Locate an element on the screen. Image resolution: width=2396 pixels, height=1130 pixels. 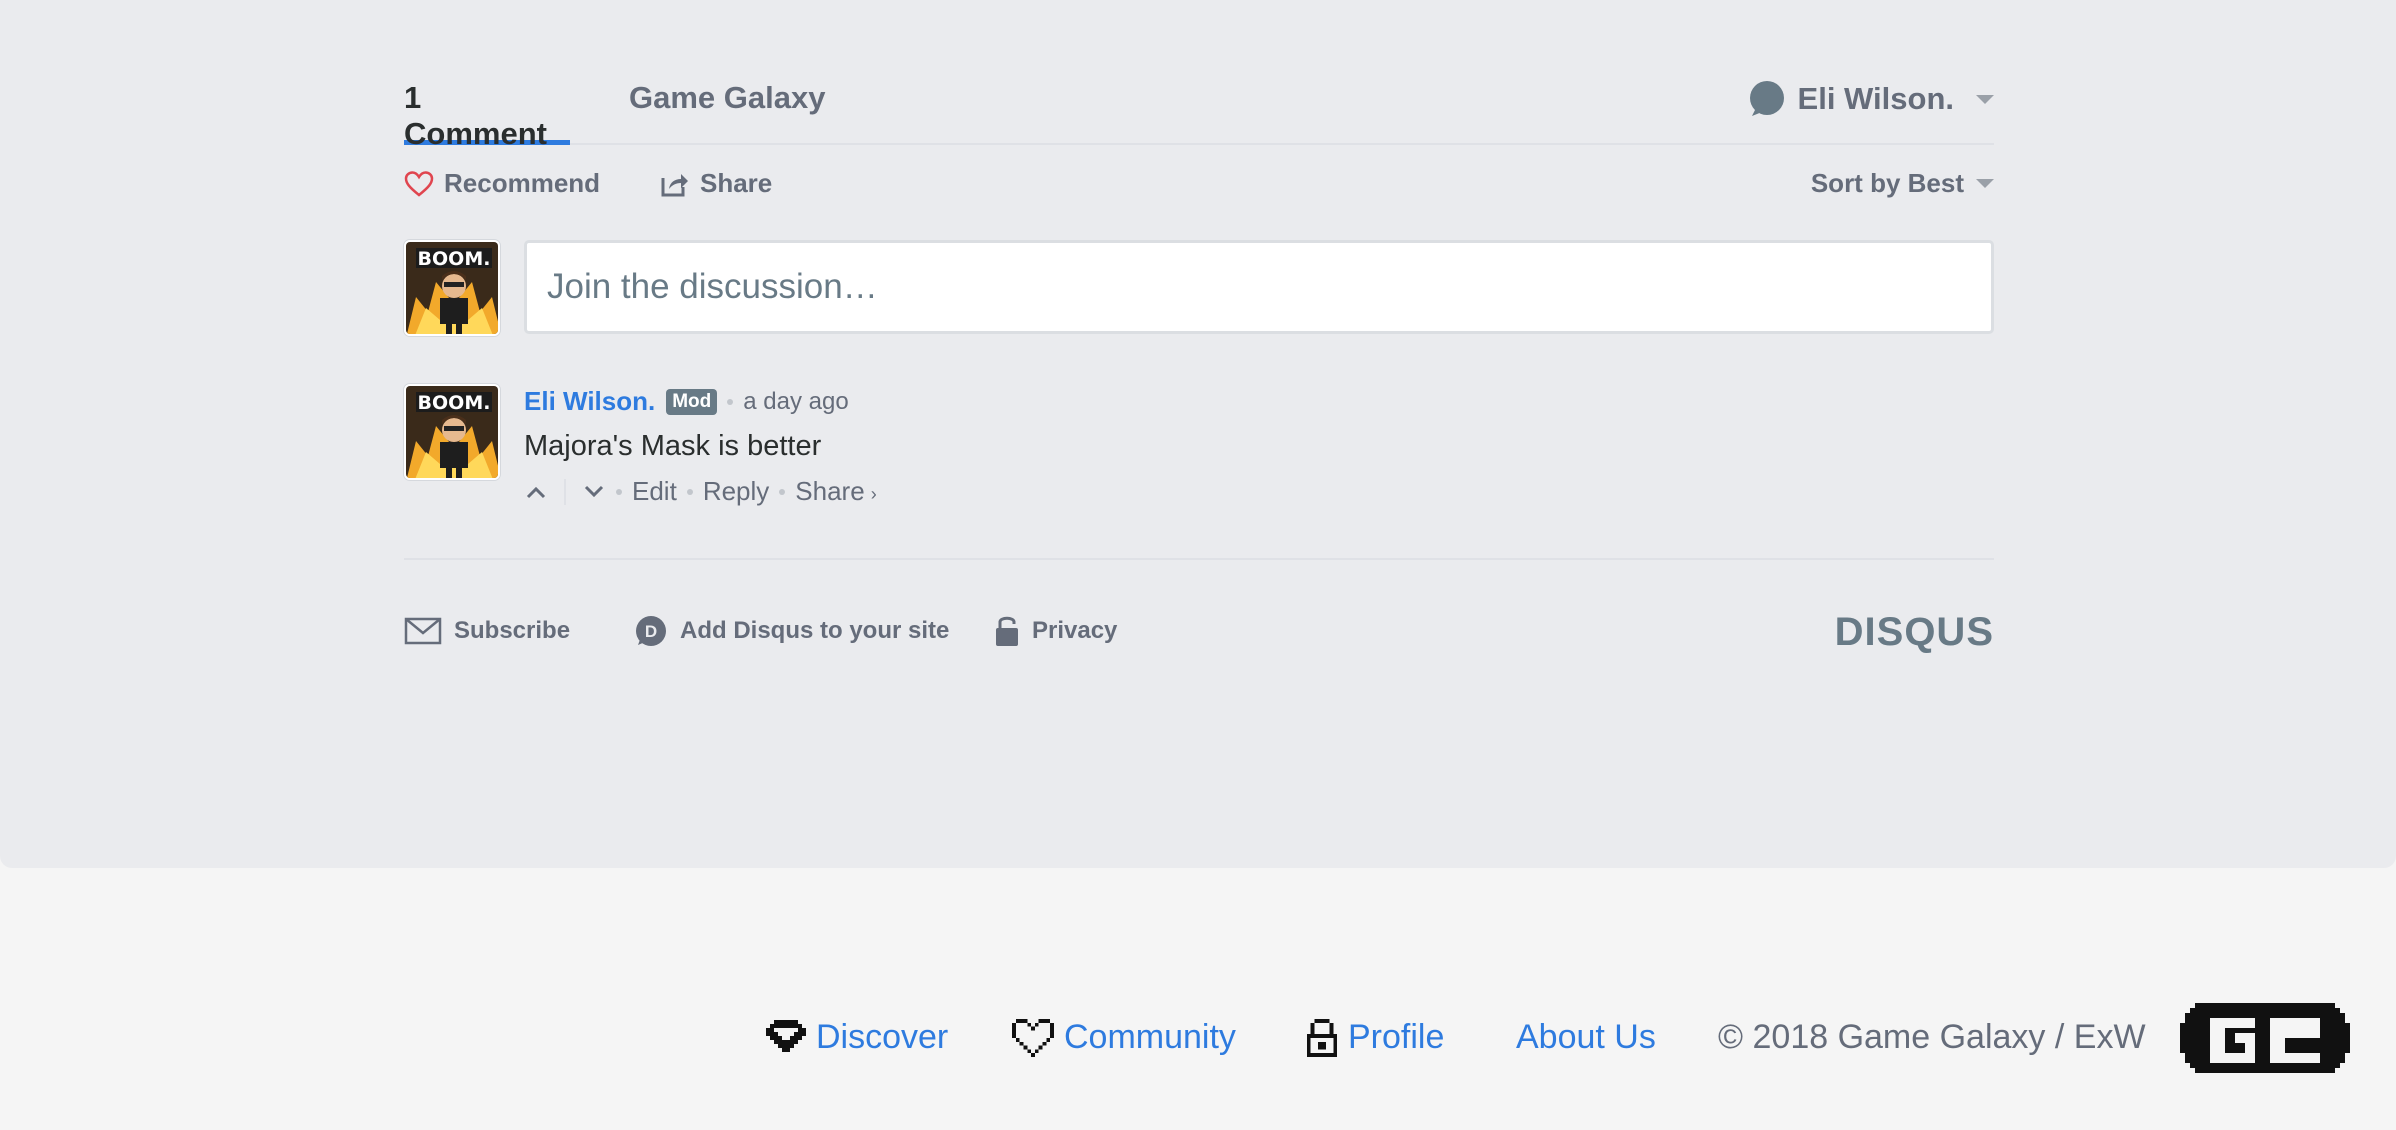
comment-time: a day ago is located at coordinates (795, 402).